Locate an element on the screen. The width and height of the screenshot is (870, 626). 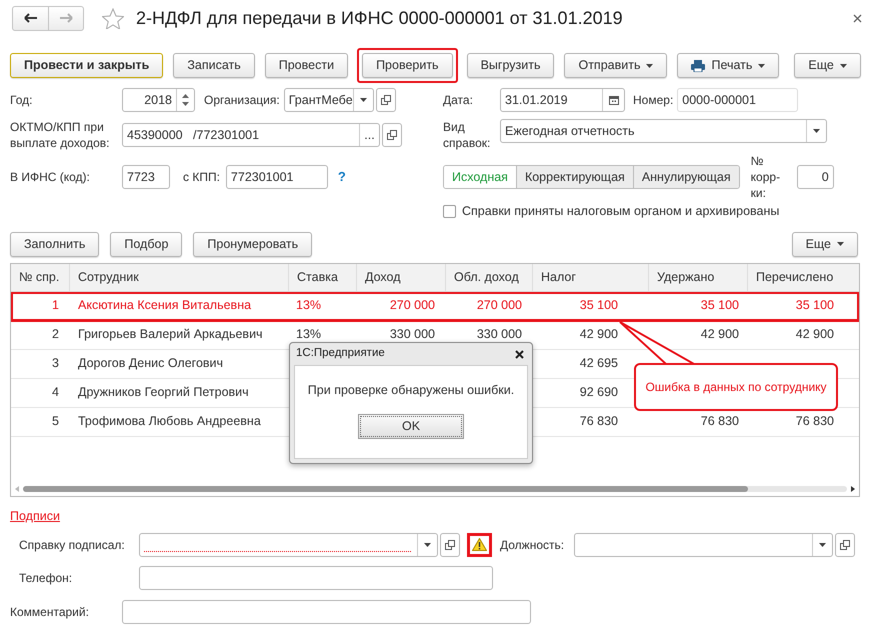
scrollbar-thumb is located at coordinates (385, 489).